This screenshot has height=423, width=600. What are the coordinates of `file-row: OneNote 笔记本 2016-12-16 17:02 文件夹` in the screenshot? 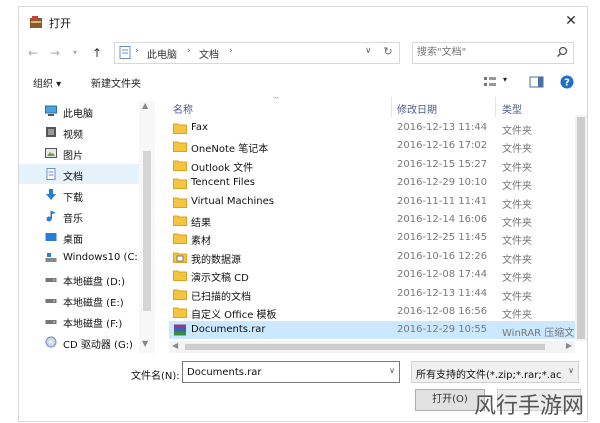 It's located at (372, 146).